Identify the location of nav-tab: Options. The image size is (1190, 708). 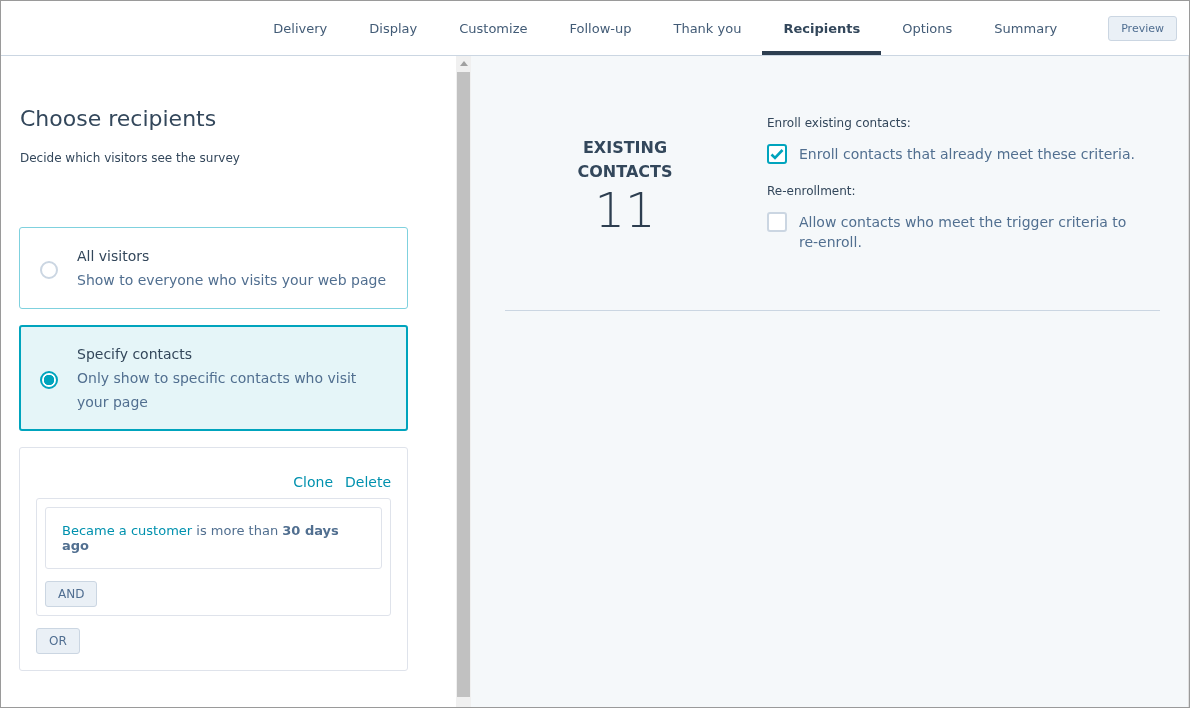
(927, 28).